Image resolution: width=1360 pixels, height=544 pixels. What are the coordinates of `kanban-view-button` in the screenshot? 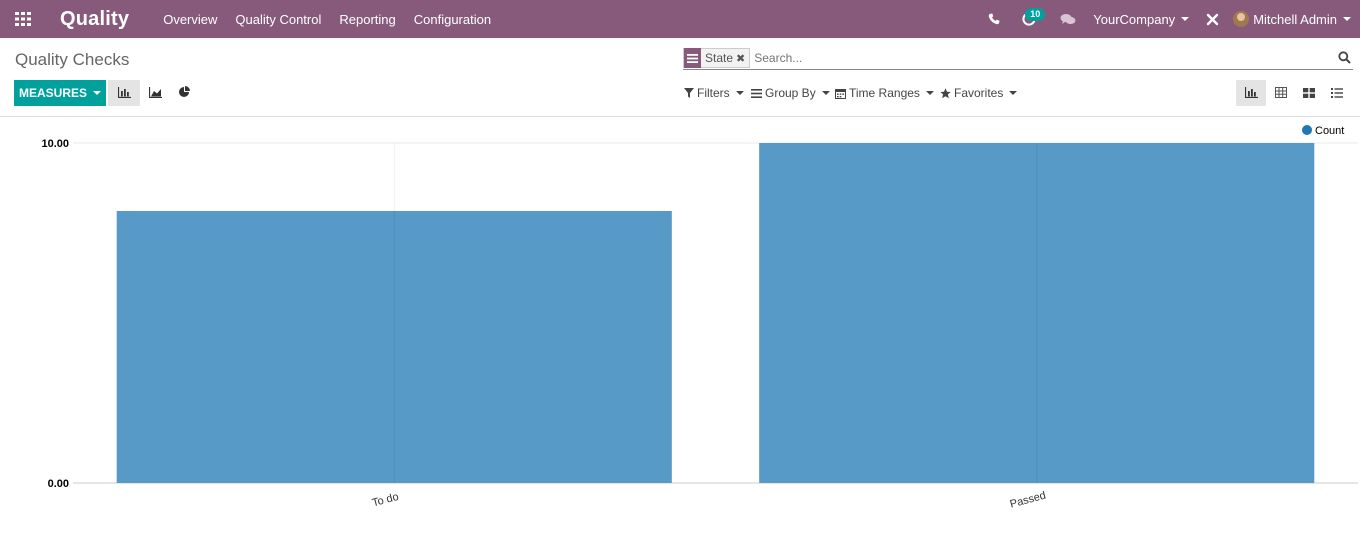 It's located at (1309, 93).